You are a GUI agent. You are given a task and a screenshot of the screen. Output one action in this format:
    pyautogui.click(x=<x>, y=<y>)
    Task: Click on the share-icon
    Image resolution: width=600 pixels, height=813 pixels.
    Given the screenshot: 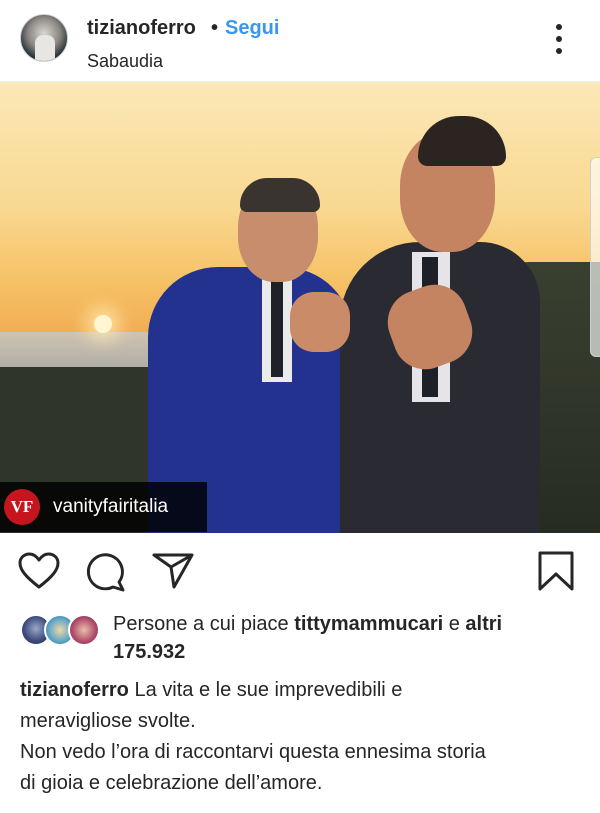 What is the action you would take?
    pyautogui.click(x=173, y=571)
    